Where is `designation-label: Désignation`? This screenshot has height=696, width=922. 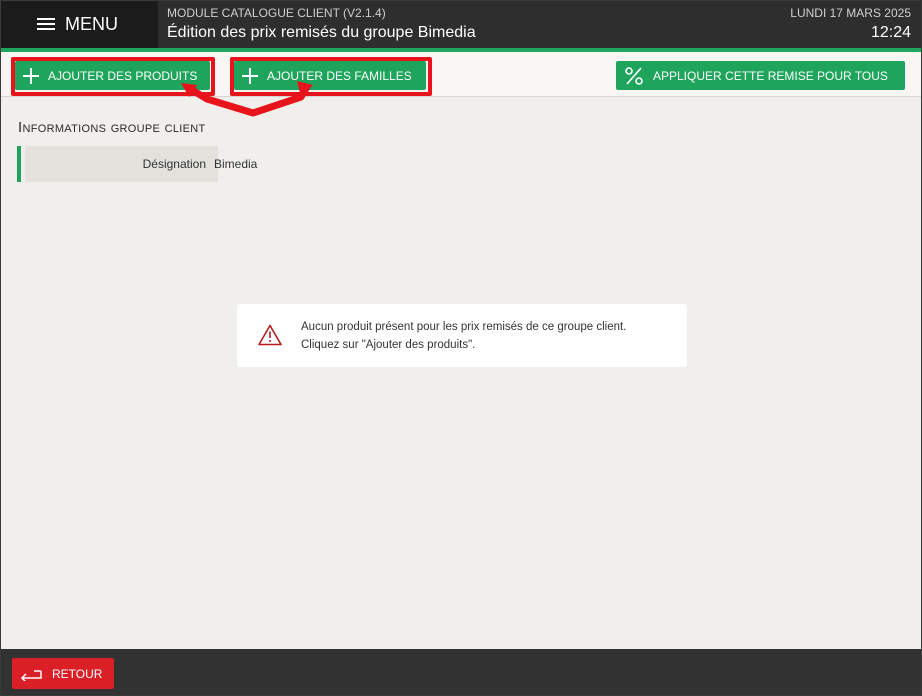
designation-label: Désignation is located at coordinates (121, 164).